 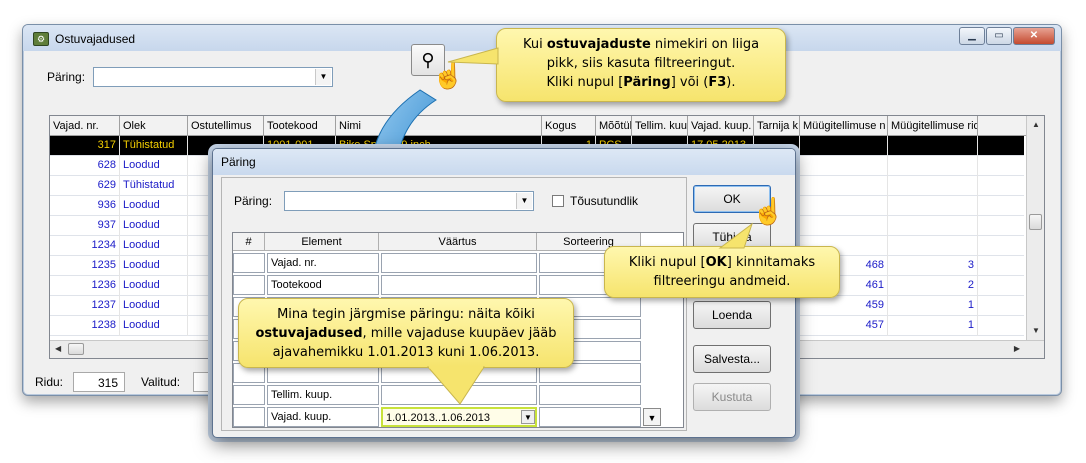 What do you see at coordinates (406, 314) in the screenshot?
I see `callout-text: Mina tegin järgmise päringu: näita kõiki` at bounding box center [406, 314].